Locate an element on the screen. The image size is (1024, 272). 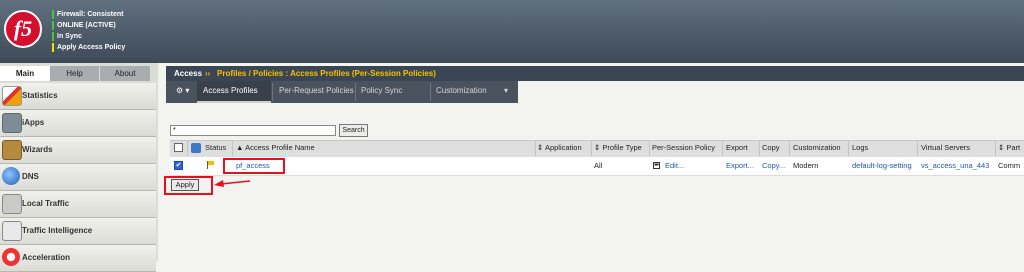
virtual-server-link: vs_access_una_443 is located at coordinates (955, 166).